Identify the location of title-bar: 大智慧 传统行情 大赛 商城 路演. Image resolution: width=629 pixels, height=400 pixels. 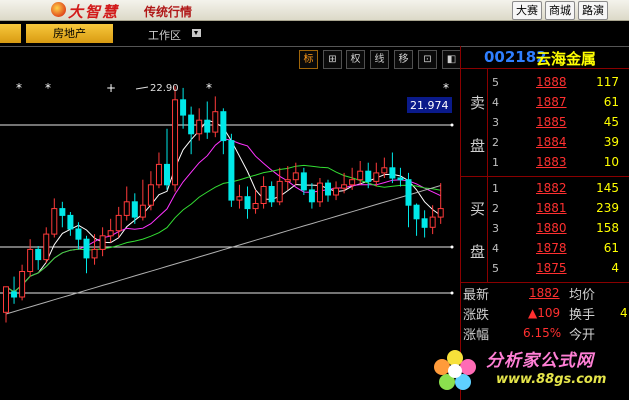
(314, 10).